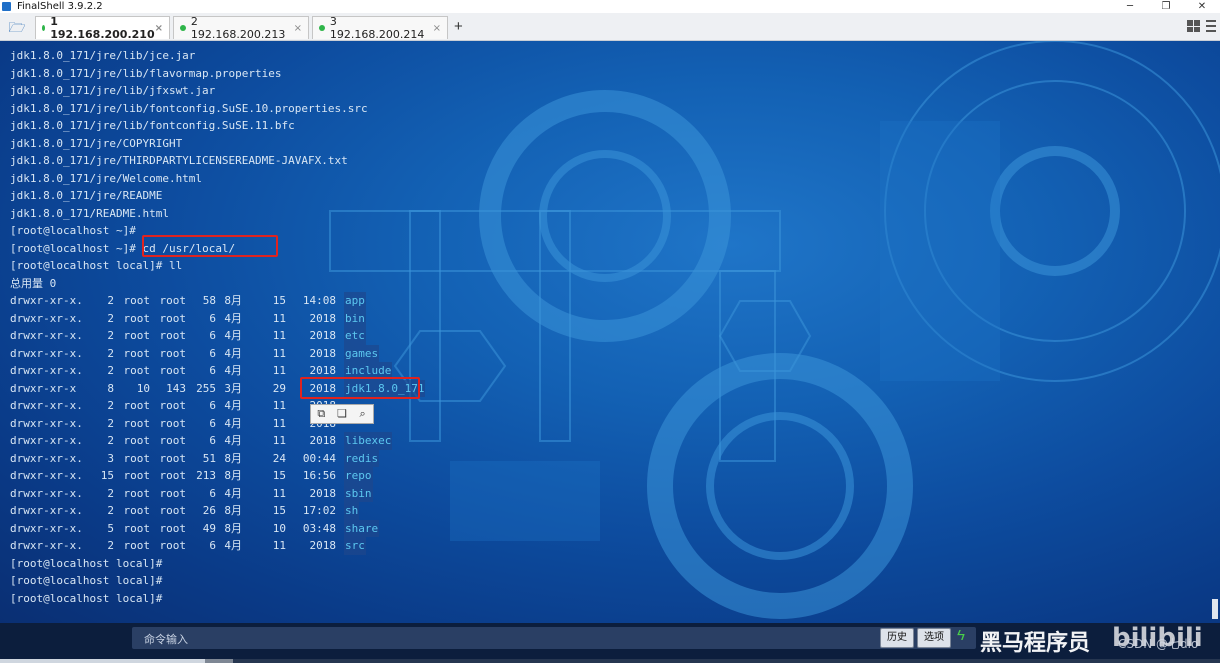 Image resolution: width=1220 pixels, height=663 pixels. What do you see at coordinates (183, 28) in the screenshot?
I see `connected-status-icon` at bounding box center [183, 28].